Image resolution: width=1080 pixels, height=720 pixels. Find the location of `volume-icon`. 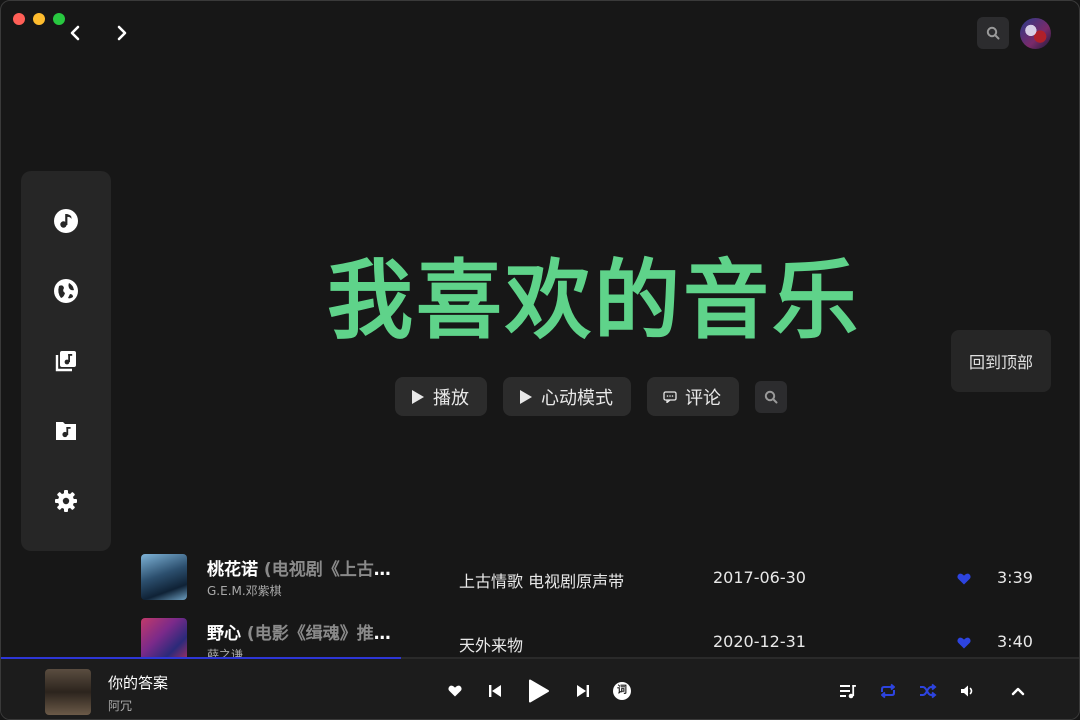

volume-icon is located at coordinates (967, 691).